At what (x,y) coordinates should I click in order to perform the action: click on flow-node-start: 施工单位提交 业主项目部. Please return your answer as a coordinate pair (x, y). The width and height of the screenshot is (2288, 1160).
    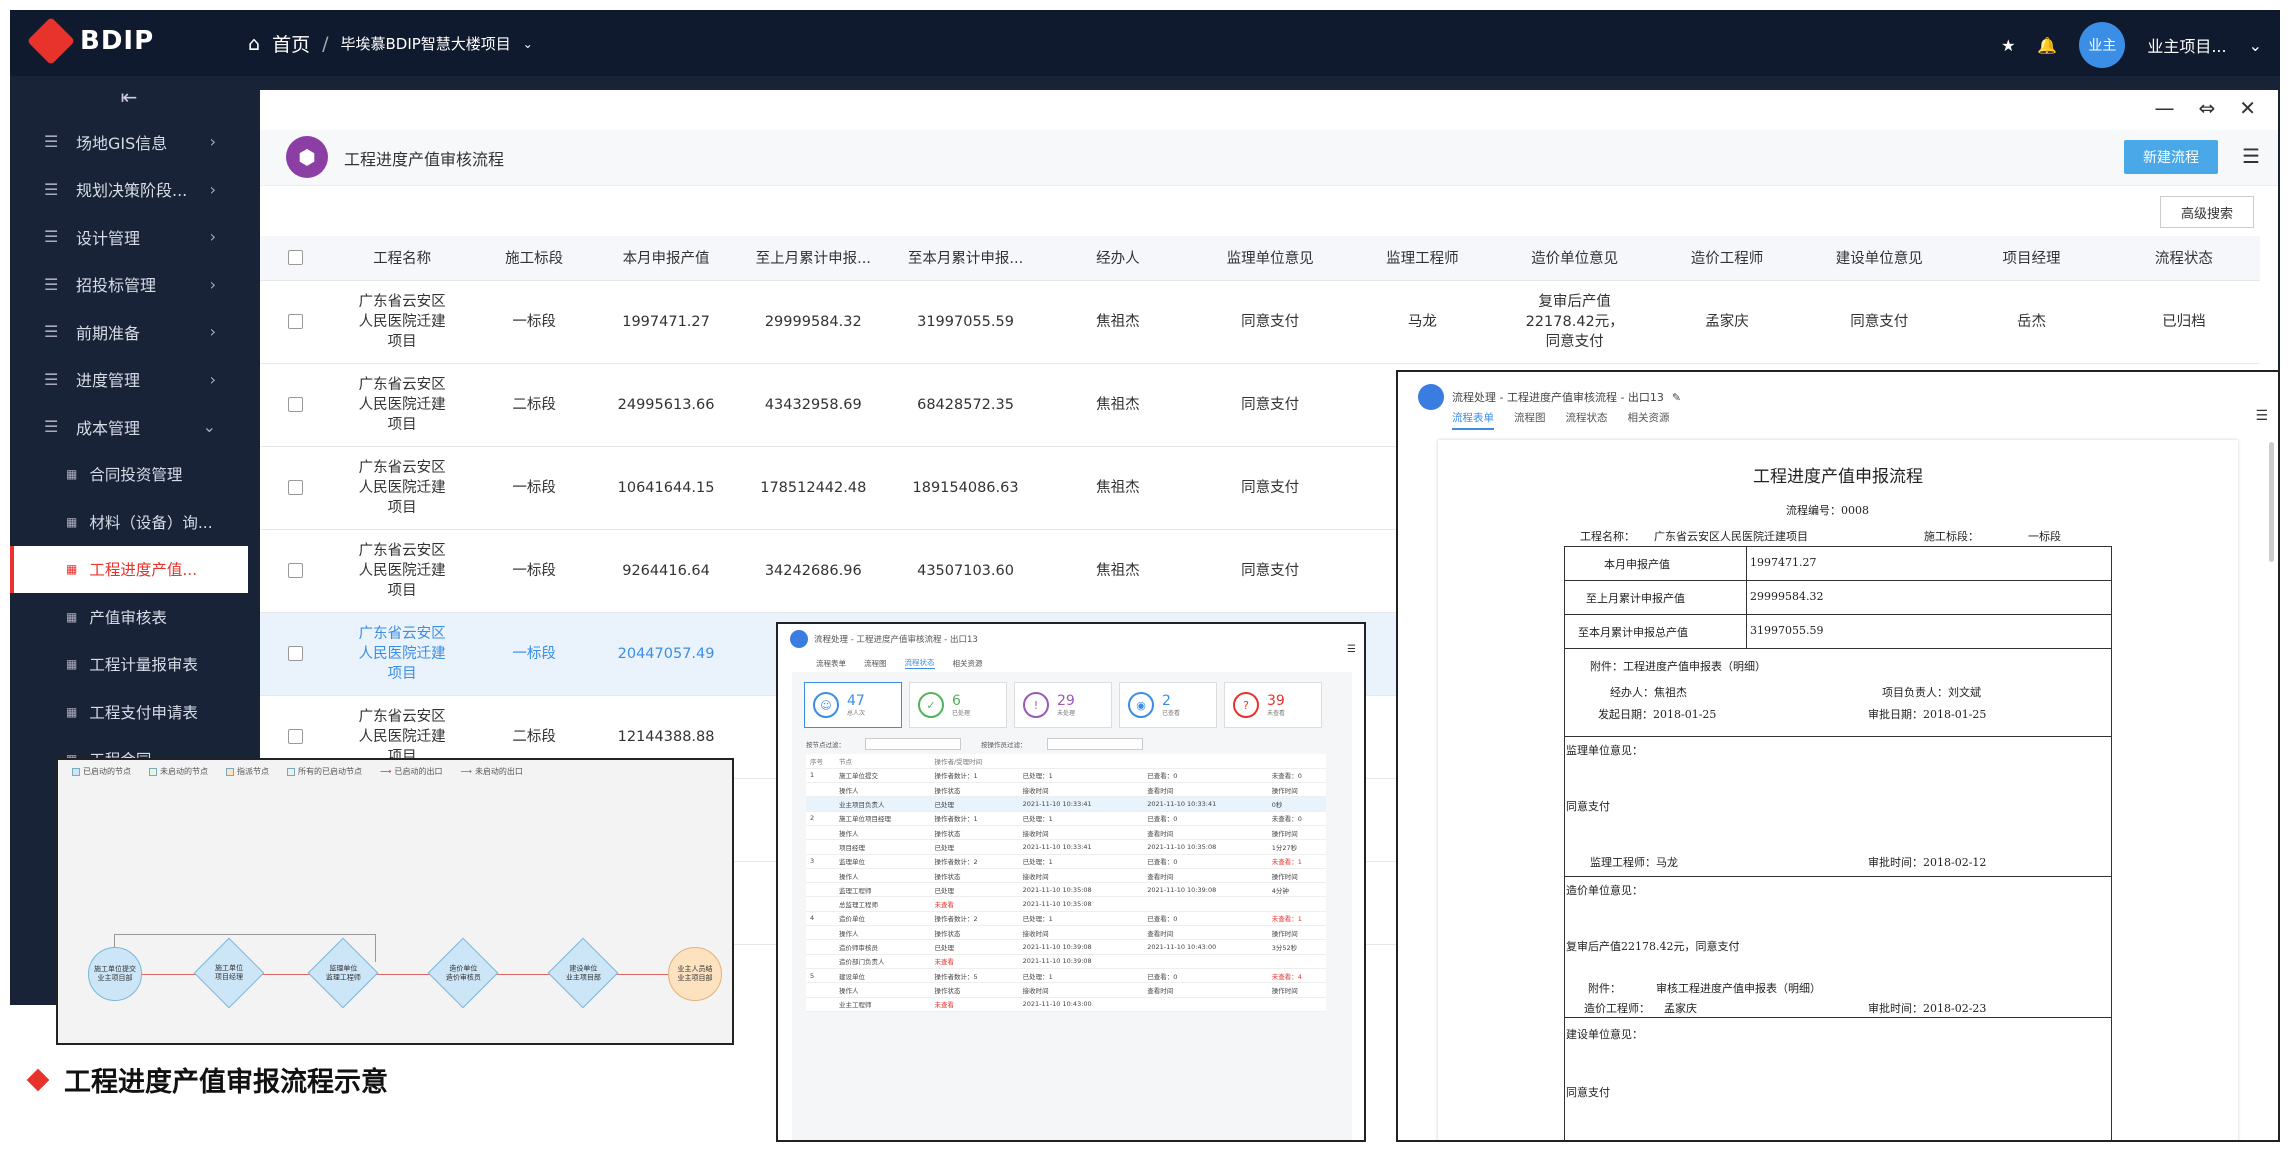
    Looking at the image, I should click on (115, 974).